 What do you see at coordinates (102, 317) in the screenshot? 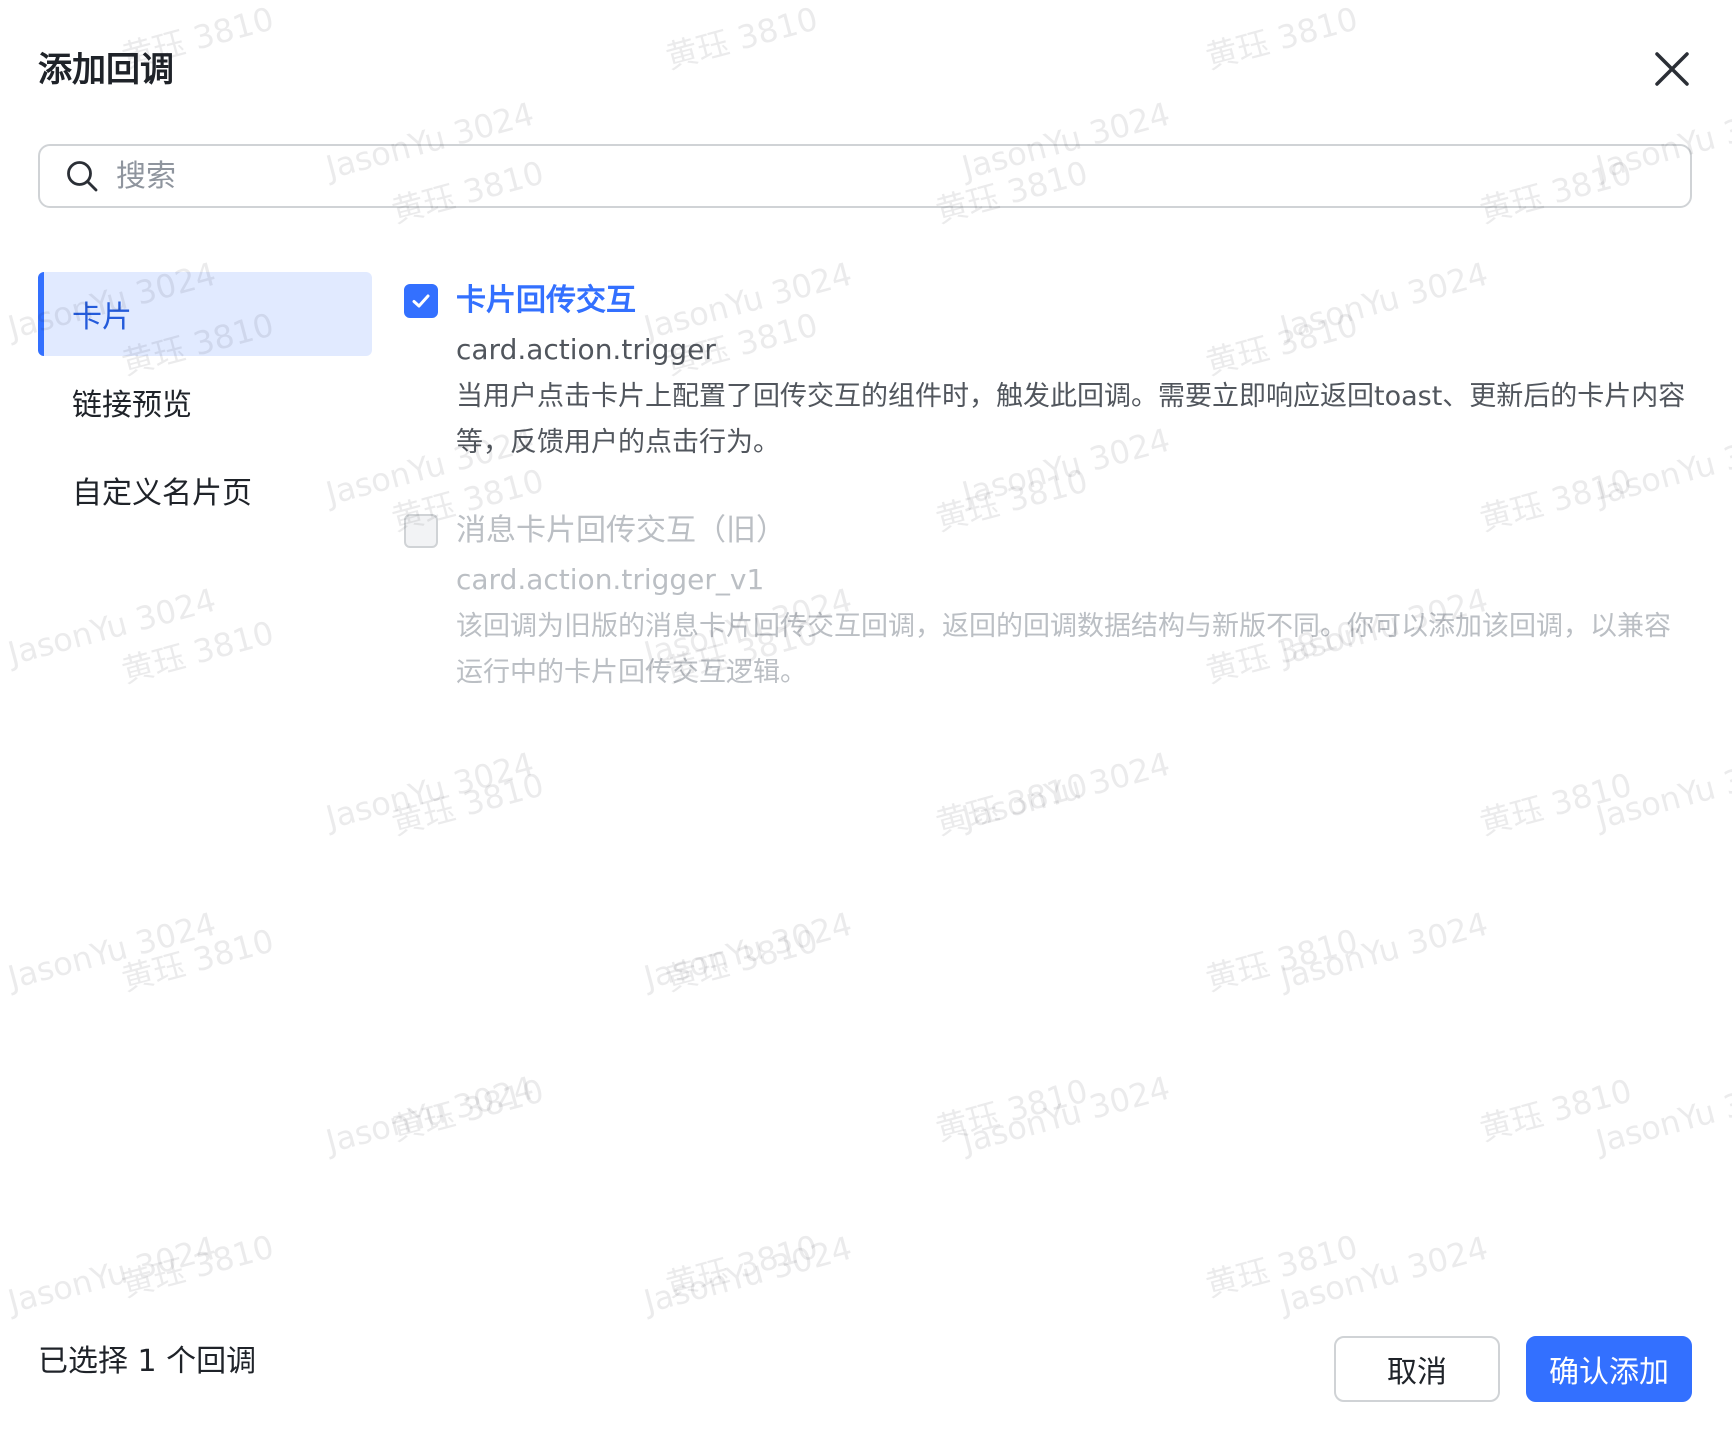
I see `sidebar-item-label: 卡片` at bounding box center [102, 317].